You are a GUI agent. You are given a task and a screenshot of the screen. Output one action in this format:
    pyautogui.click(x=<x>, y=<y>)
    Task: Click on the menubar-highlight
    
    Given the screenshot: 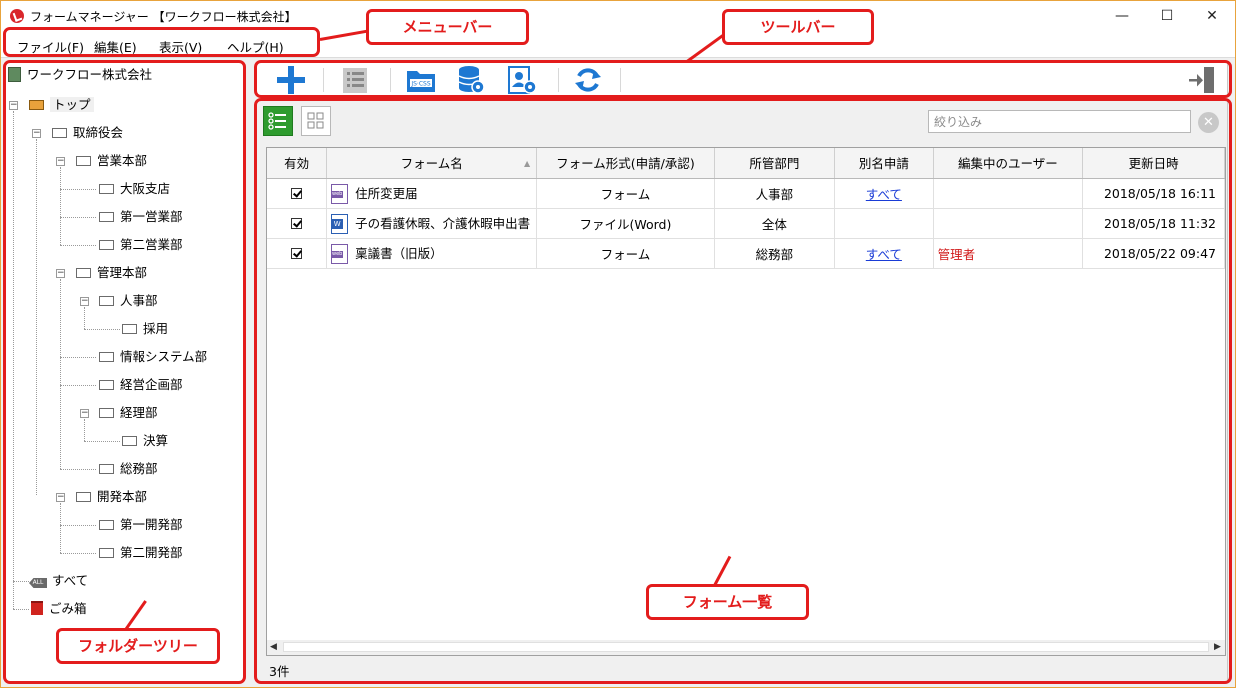 What is the action you would take?
    pyautogui.click(x=161, y=42)
    